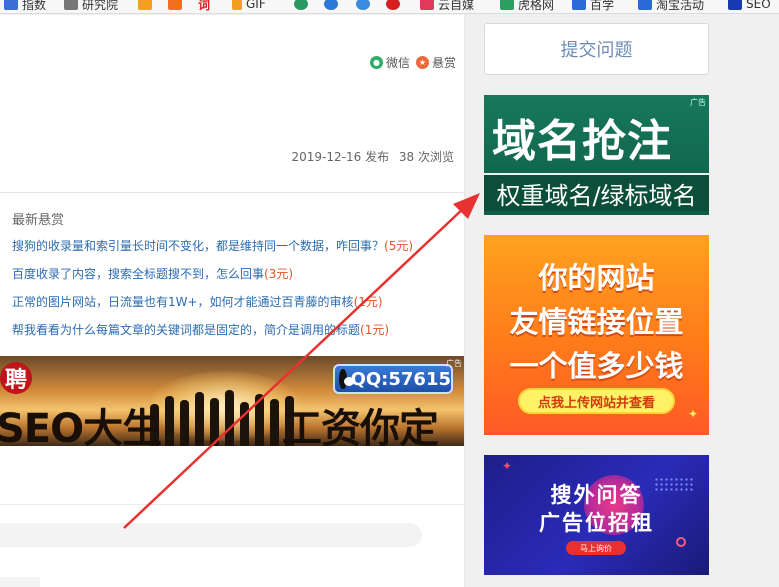 The width and height of the screenshot is (779, 587). What do you see at coordinates (25, 6) in the screenshot?
I see `bookmark-1: 指数` at bounding box center [25, 6].